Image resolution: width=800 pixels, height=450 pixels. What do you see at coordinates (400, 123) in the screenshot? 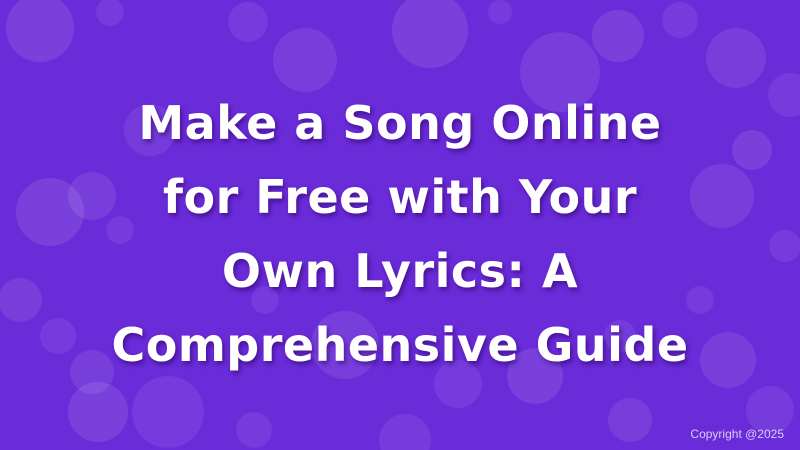
I see `title-line-1: Make a Song Online` at bounding box center [400, 123].